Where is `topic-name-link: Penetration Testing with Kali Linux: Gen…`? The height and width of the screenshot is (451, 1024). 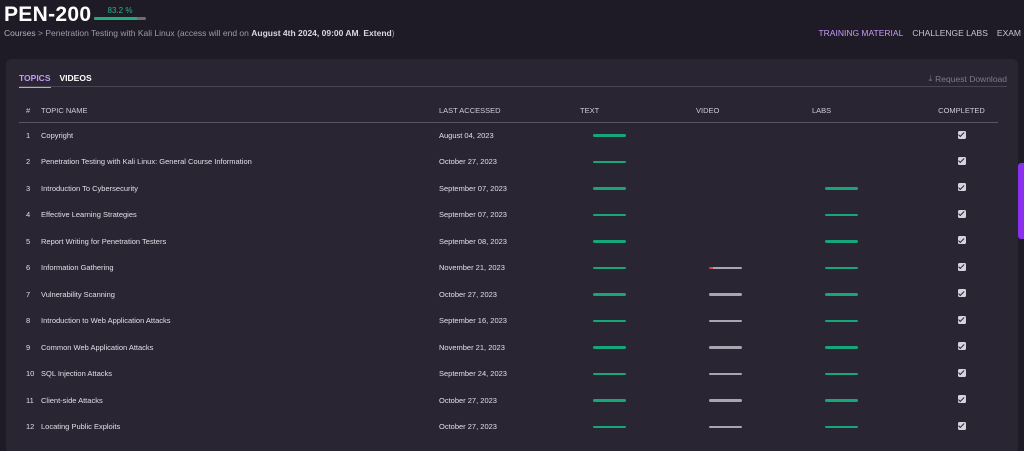
topic-name-link: Penetration Testing with Kali Linux: Gen… is located at coordinates (240, 162).